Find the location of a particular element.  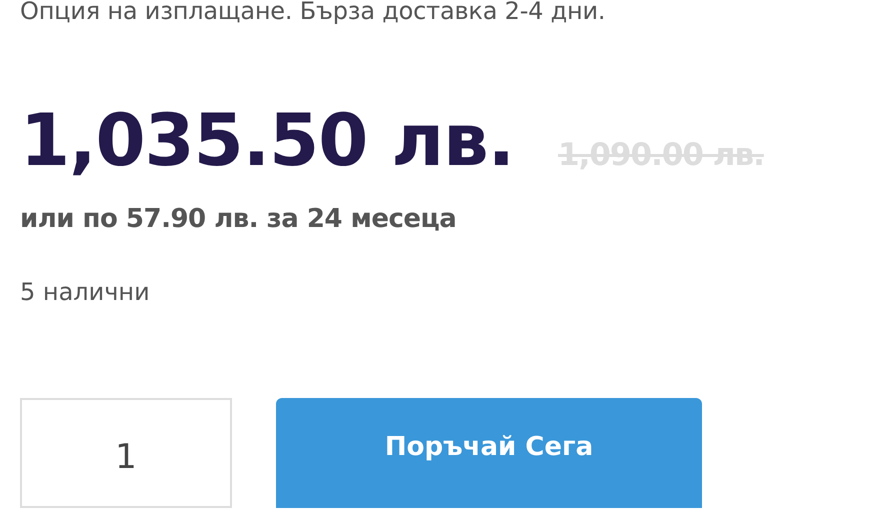

payment-note: Опция на изплащане. Бърза доставка 2-4 дни. is located at coordinates (313, 13).